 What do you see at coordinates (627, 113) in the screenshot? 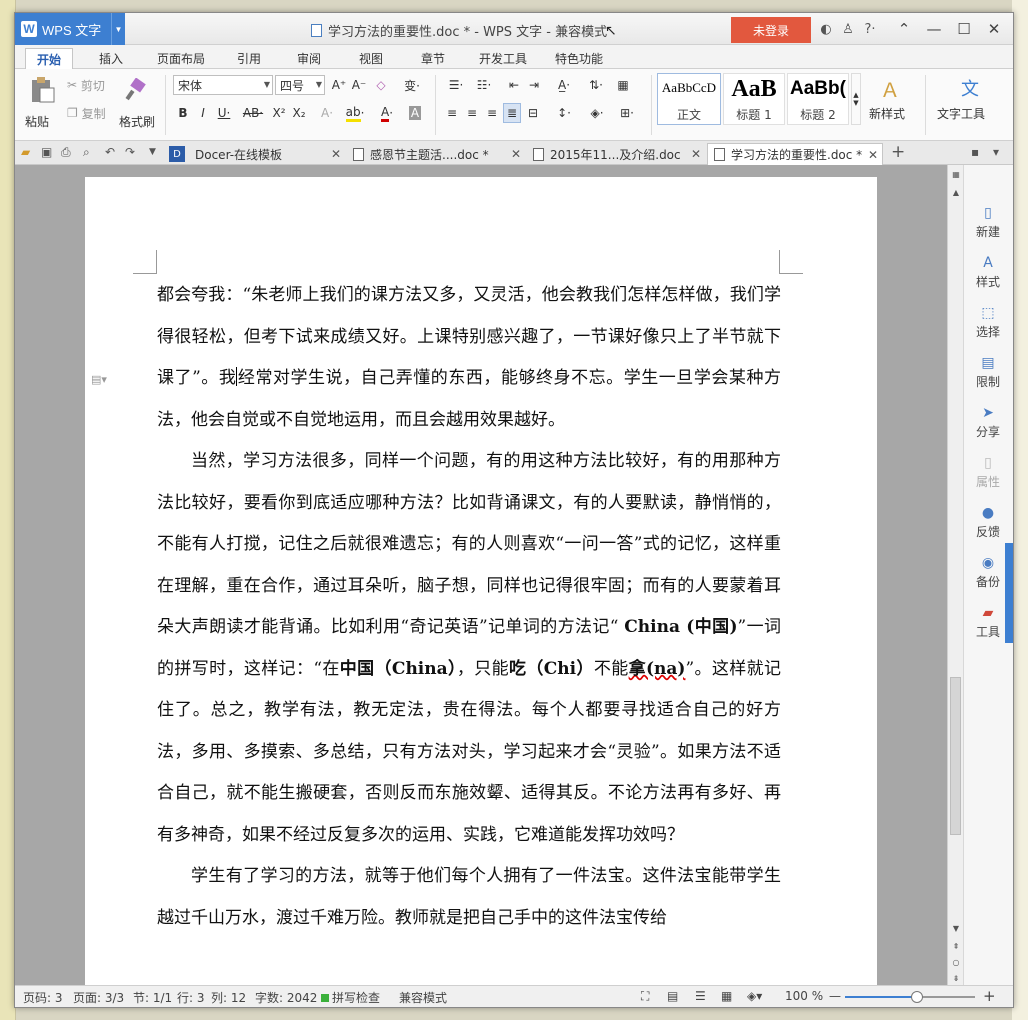
I see `borders-icon: ⊞·` at bounding box center [627, 113].